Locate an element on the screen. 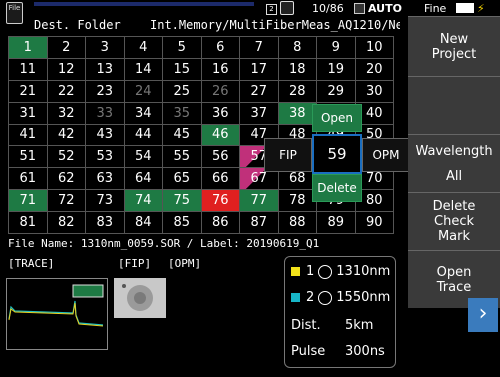 This screenshot has height=377, width=500. fiber-cell: 64 is located at coordinates (143, 179).